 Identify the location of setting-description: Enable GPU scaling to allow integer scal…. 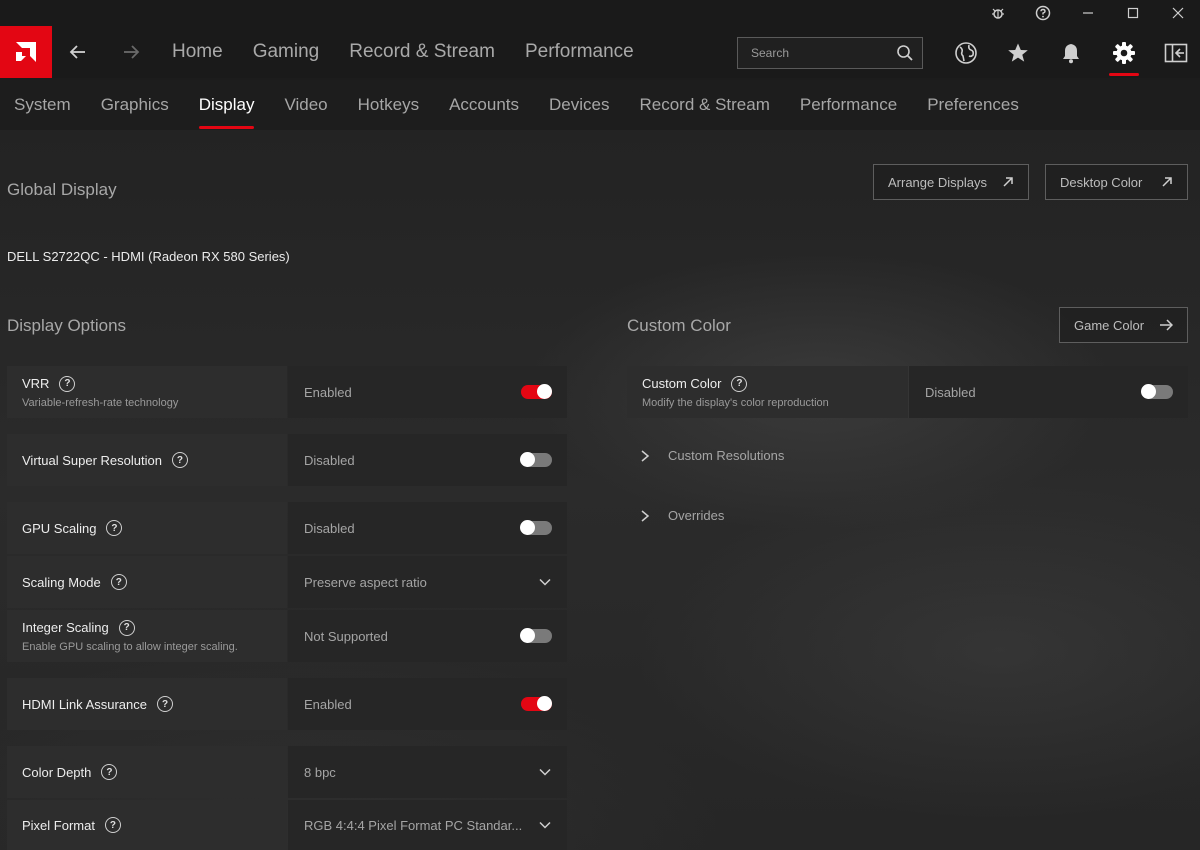
(130, 646).